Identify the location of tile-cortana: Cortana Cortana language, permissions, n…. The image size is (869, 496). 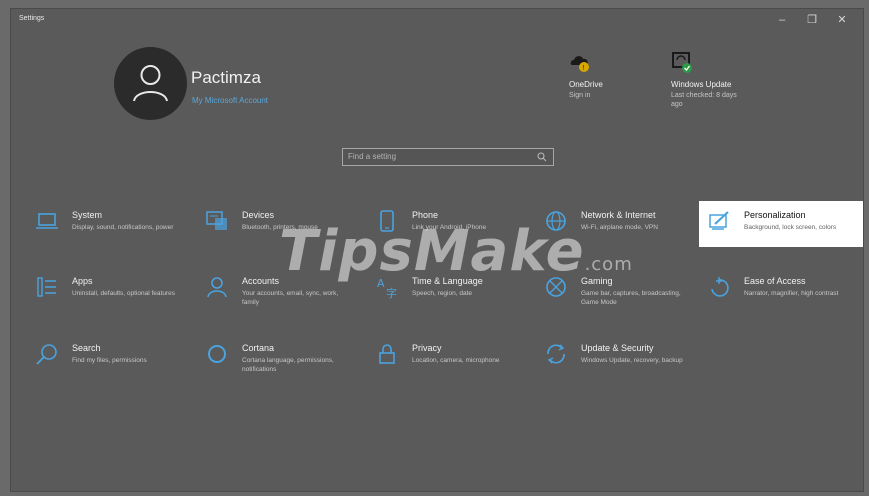
(278, 358).